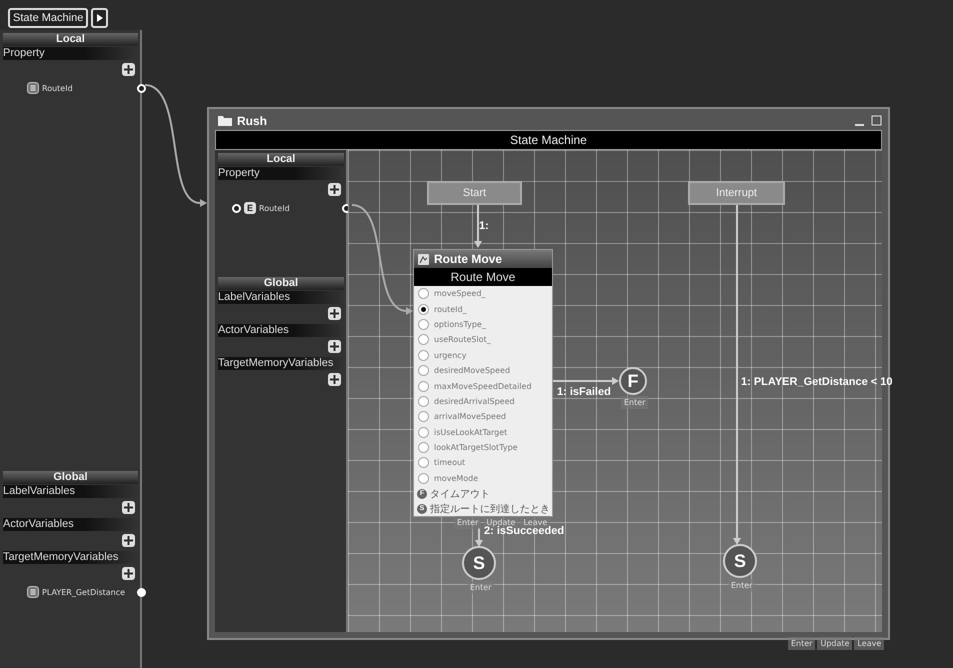  Describe the element at coordinates (225, 120) in the screenshot. I see `folder-icon` at that location.